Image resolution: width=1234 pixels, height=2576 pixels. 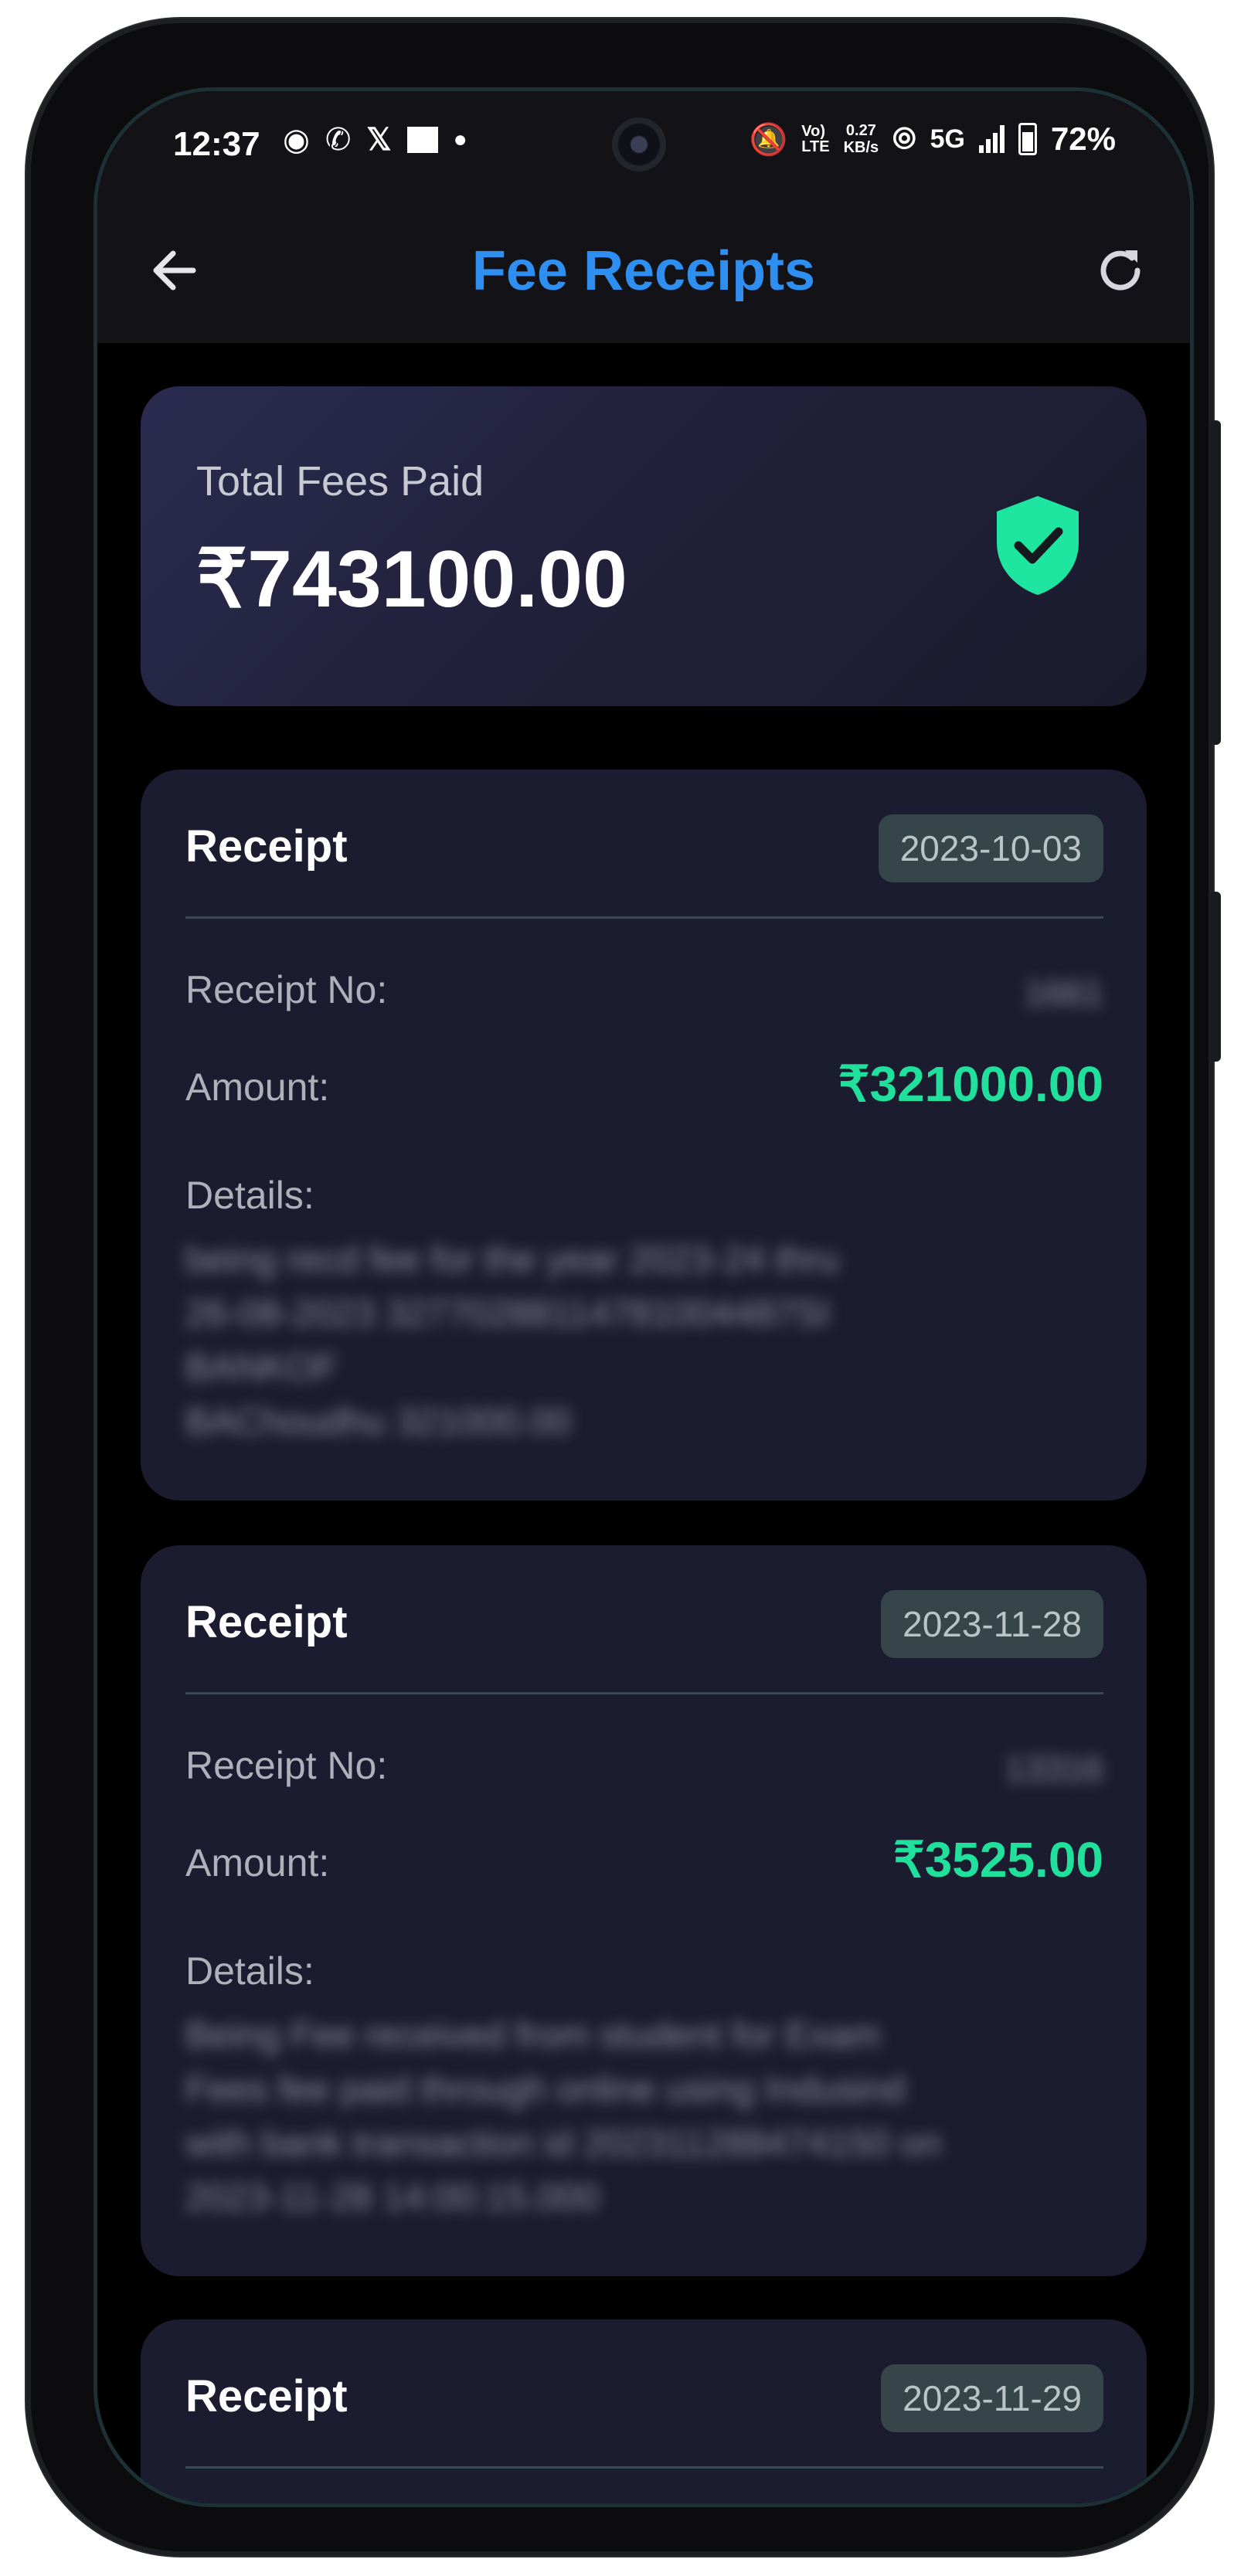 What do you see at coordinates (379, 140) in the screenshot?
I see `x-icon: 𝕏` at bounding box center [379, 140].